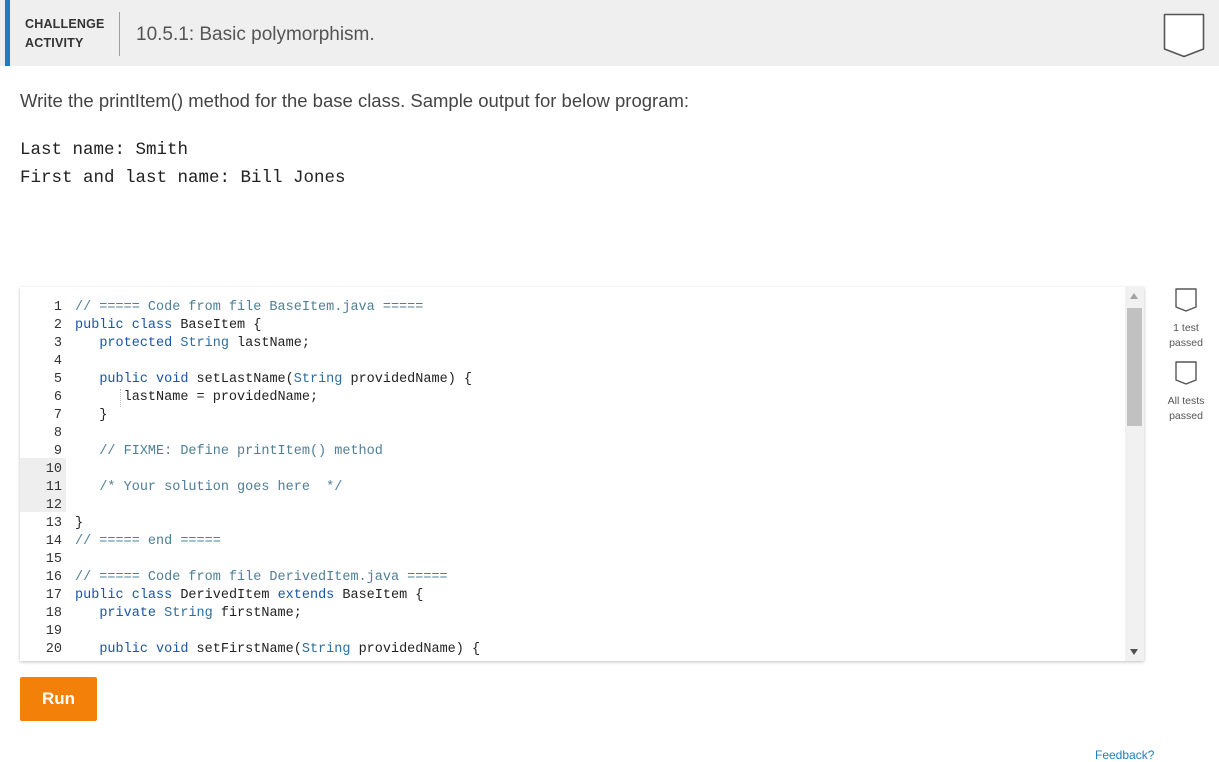 The height and width of the screenshot is (762, 1219). Describe the element at coordinates (192, 344) in the screenshot. I see `code-text: protected String lastName;` at that location.